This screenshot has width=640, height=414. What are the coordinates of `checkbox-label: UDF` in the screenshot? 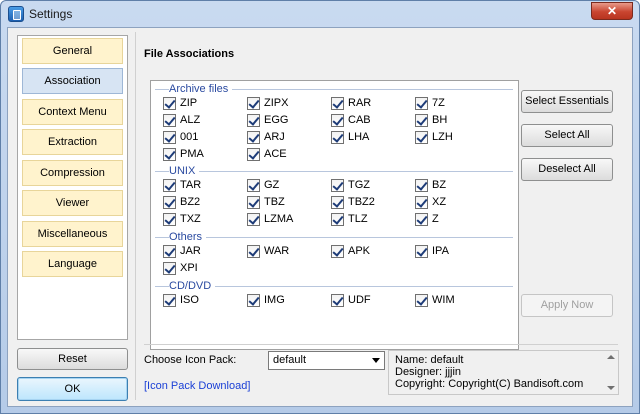 It's located at (359, 300).